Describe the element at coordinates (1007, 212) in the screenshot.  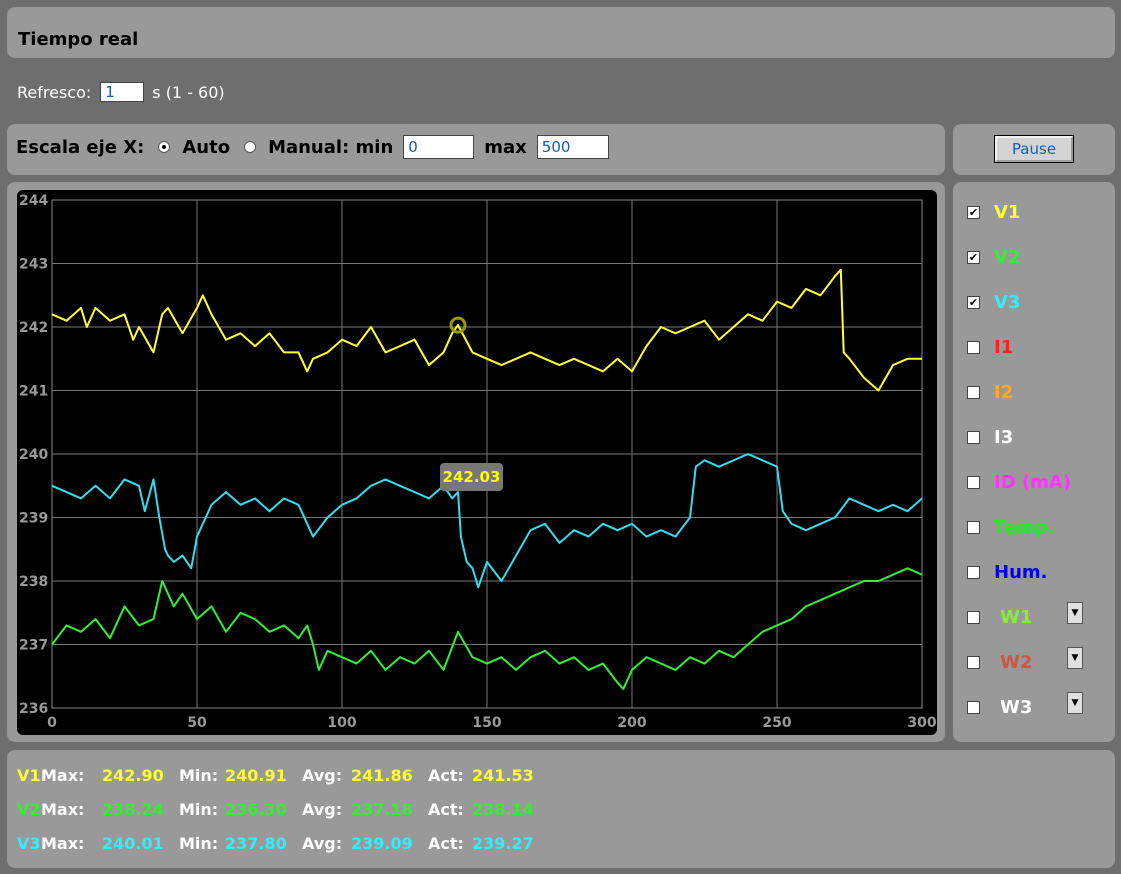
I see `series-label: V1` at that location.